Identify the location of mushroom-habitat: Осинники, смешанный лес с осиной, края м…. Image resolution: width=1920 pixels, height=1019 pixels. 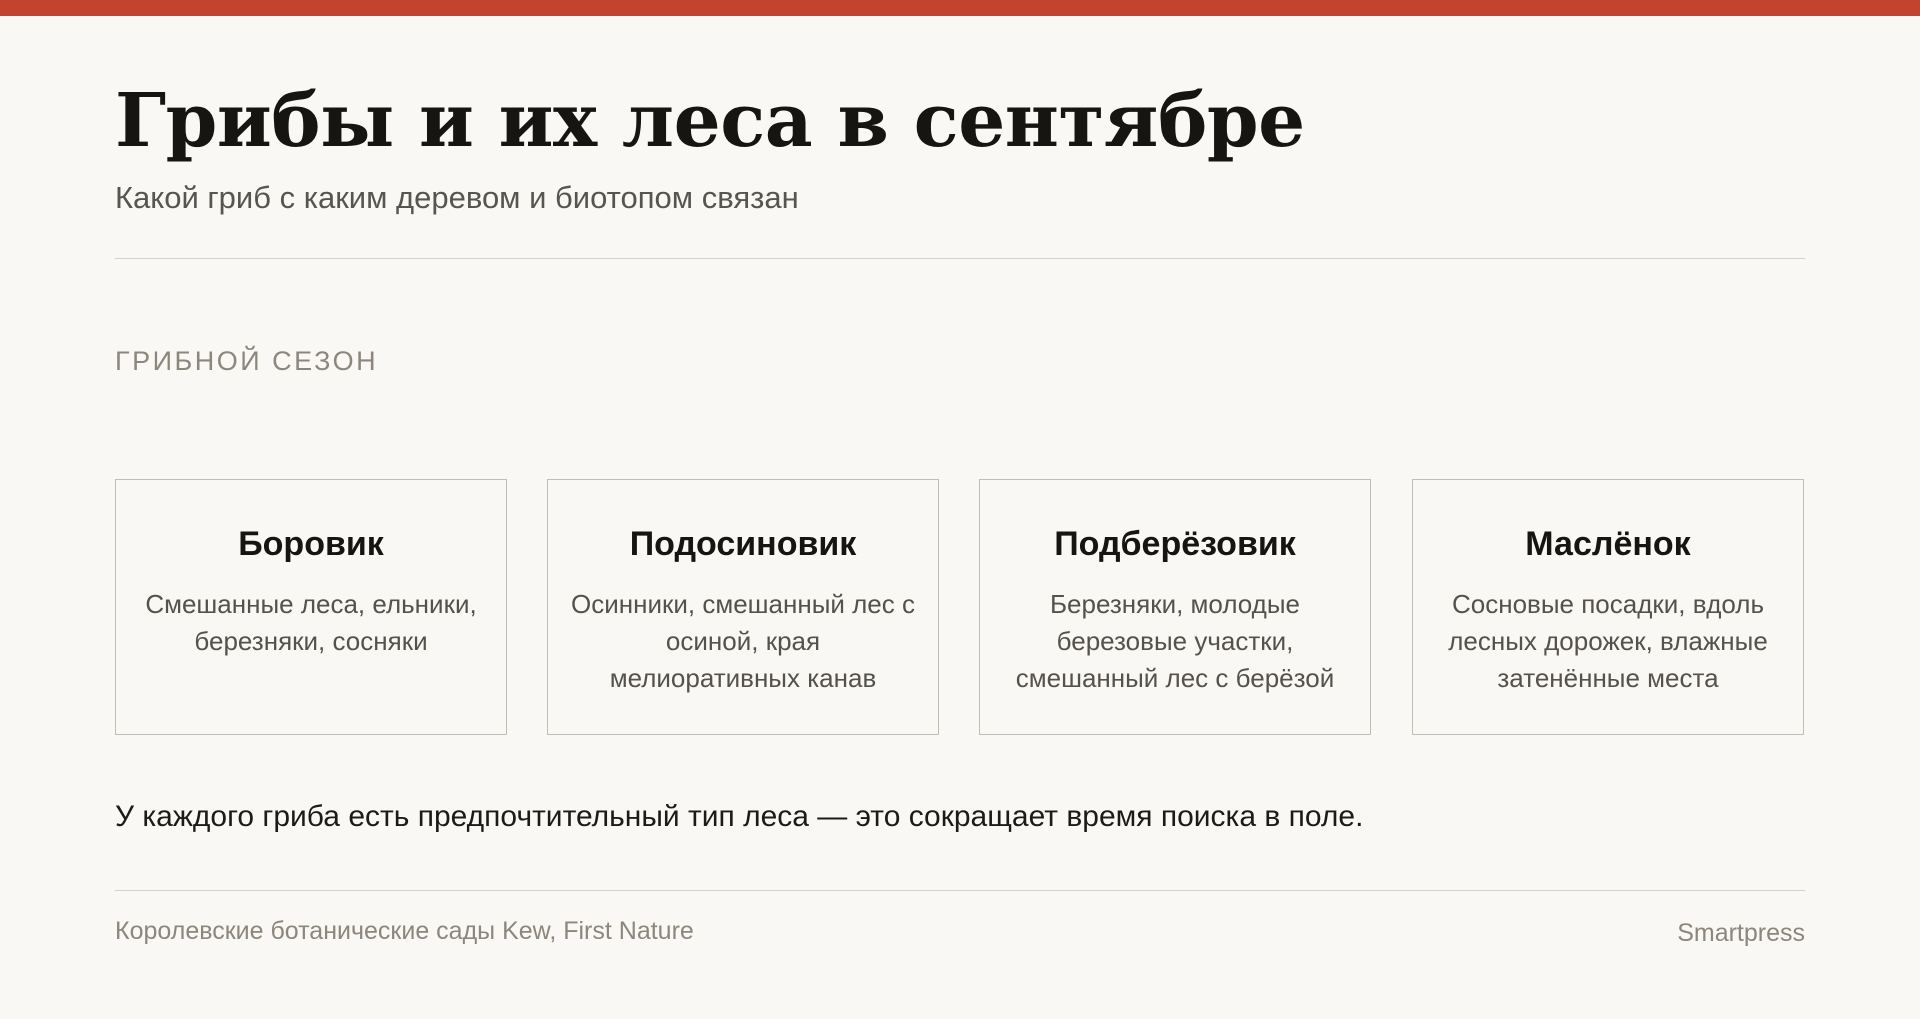
(743, 641).